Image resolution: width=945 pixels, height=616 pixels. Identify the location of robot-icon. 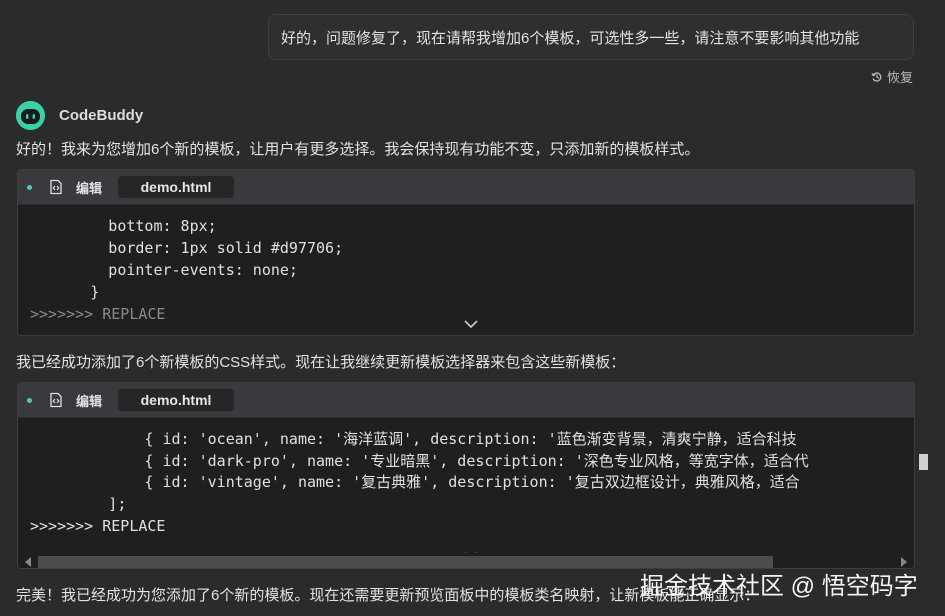
(30, 115).